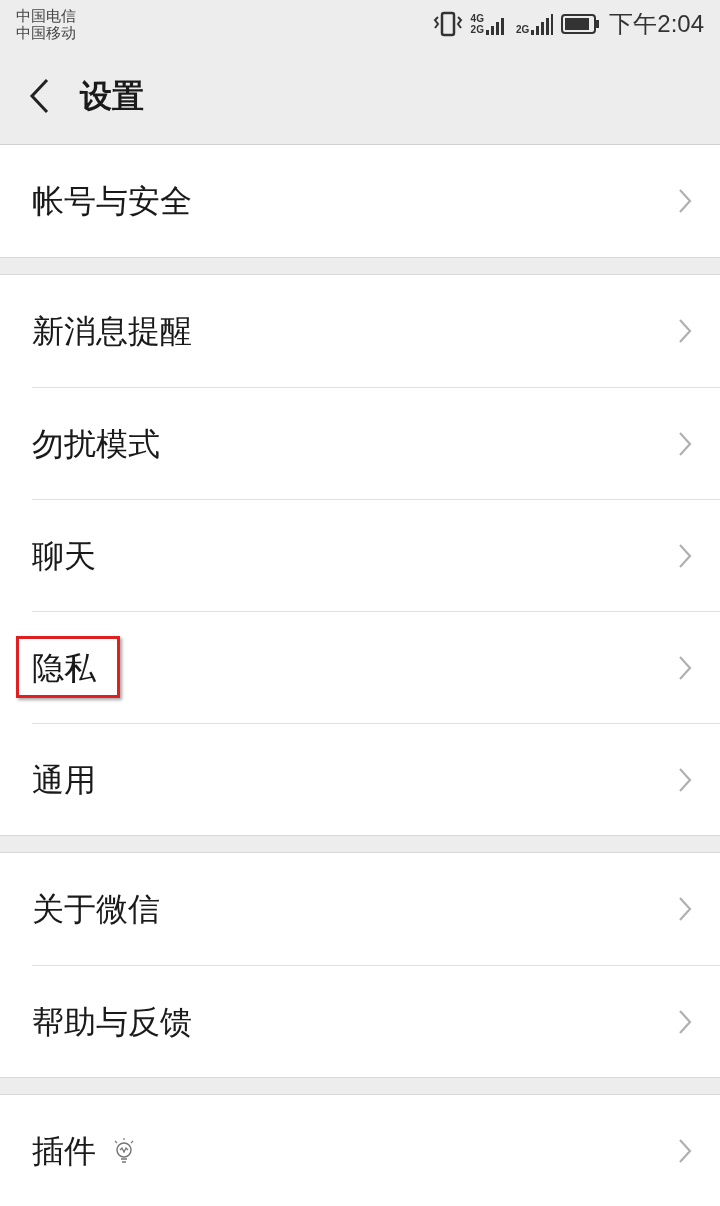  What do you see at coordinates (112, 96) in the screenshot?
I see `page-title: 设置` at bounding box center [112, 96].